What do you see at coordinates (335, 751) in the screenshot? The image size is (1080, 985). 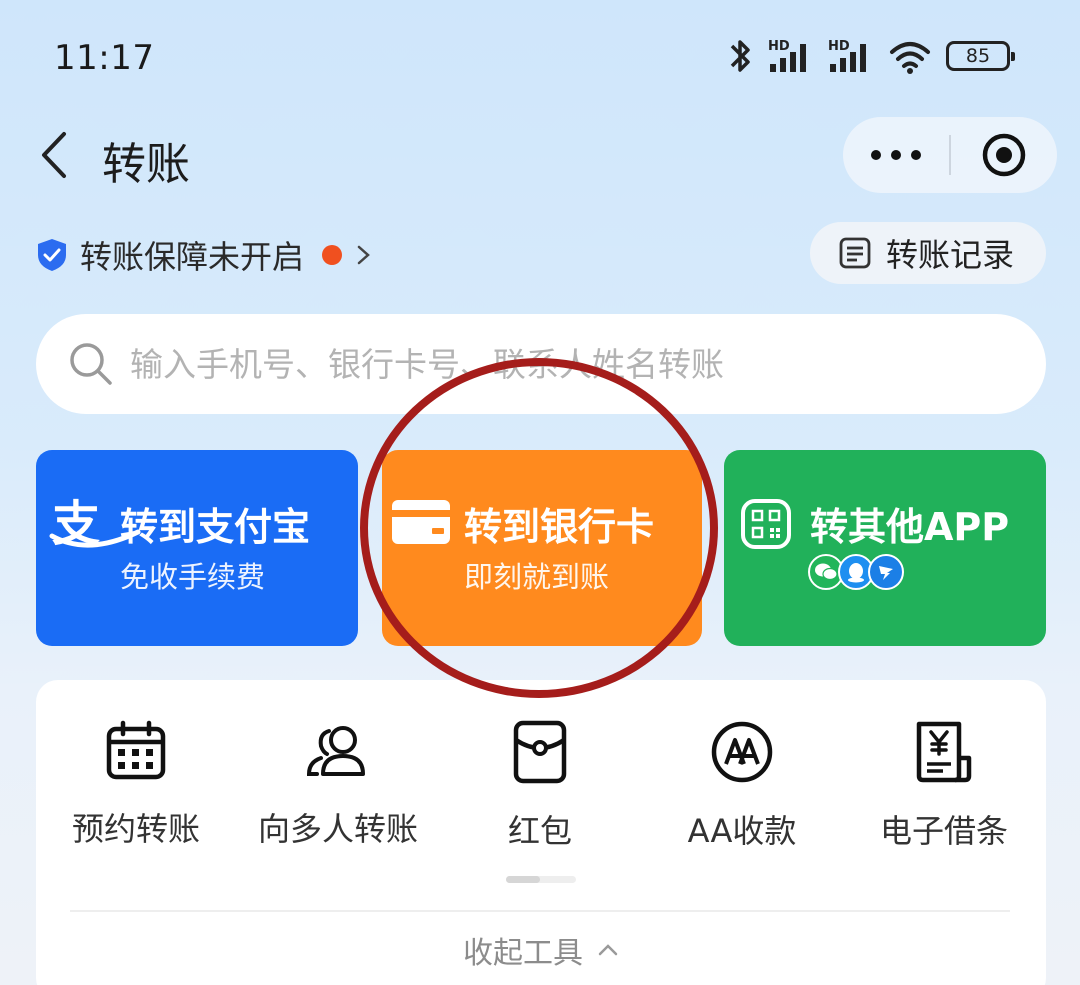 I see `group-users-icon` at bounding box center [335, 751].